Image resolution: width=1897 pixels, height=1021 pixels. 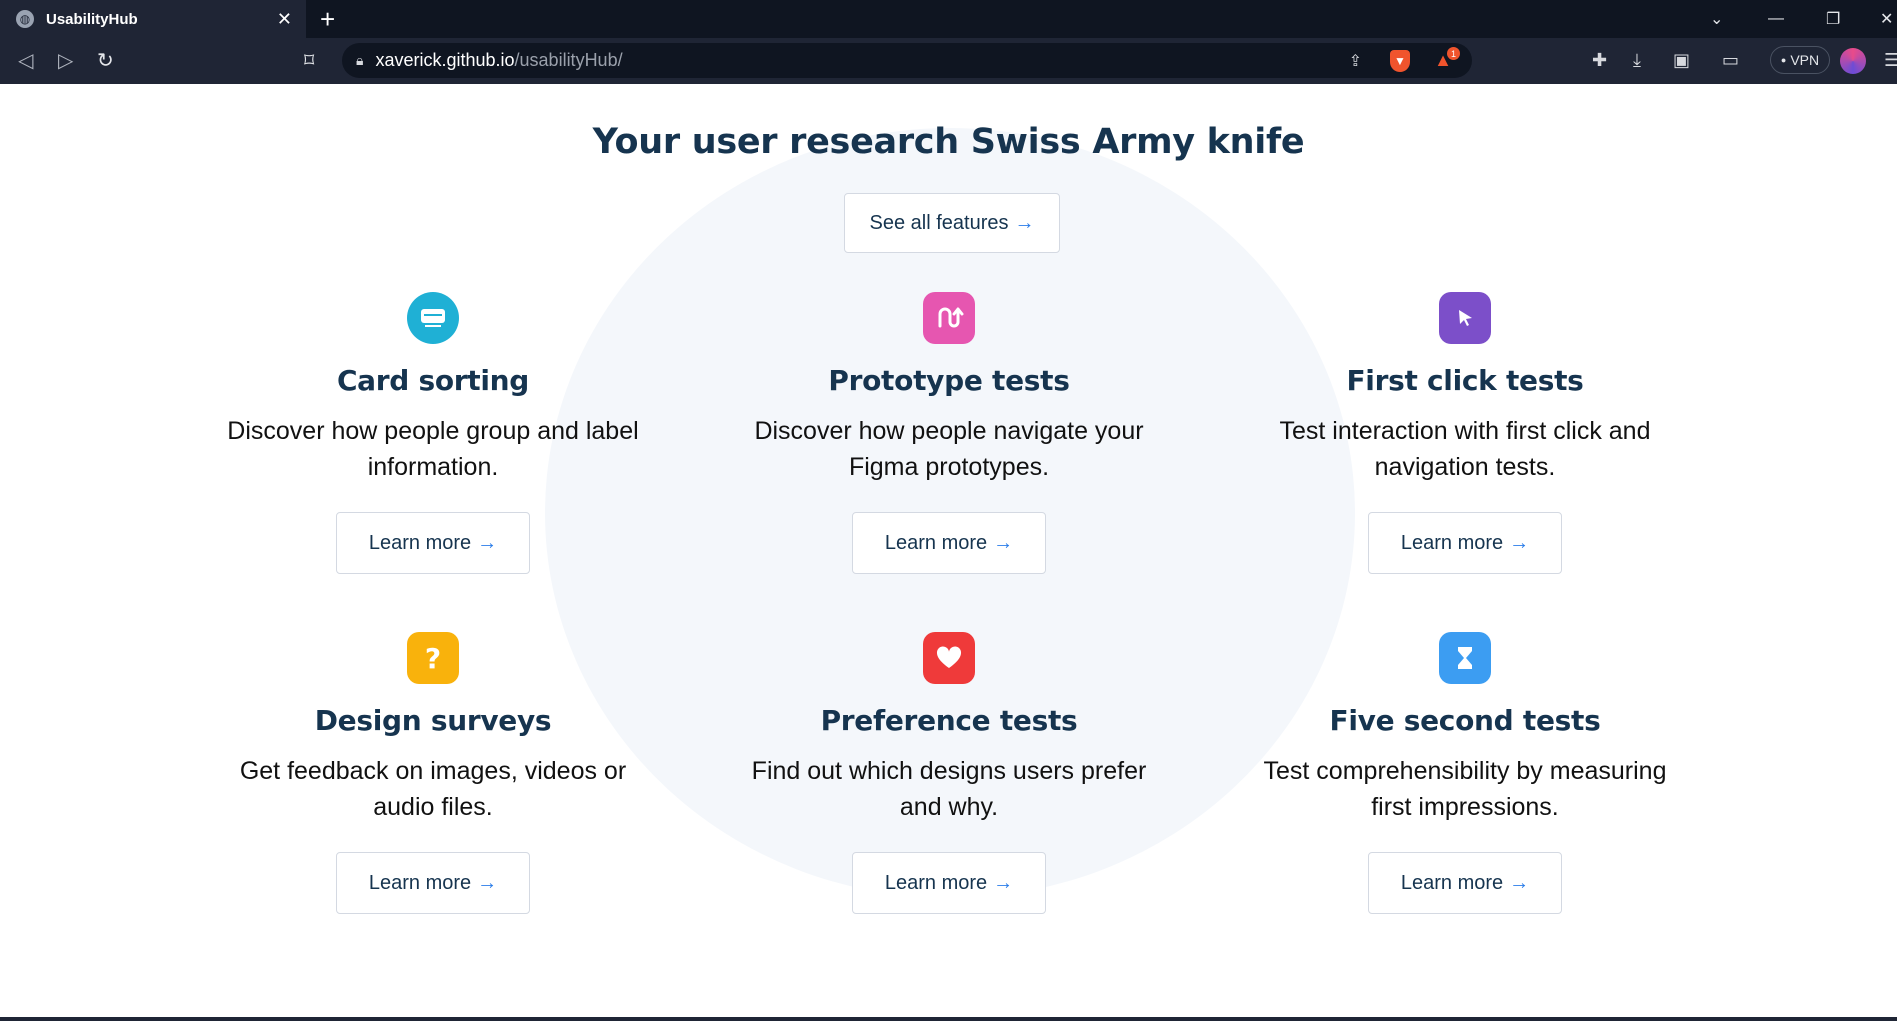 I want to click on brave-shields-icon: ▼, so click(x=1400, y=60).